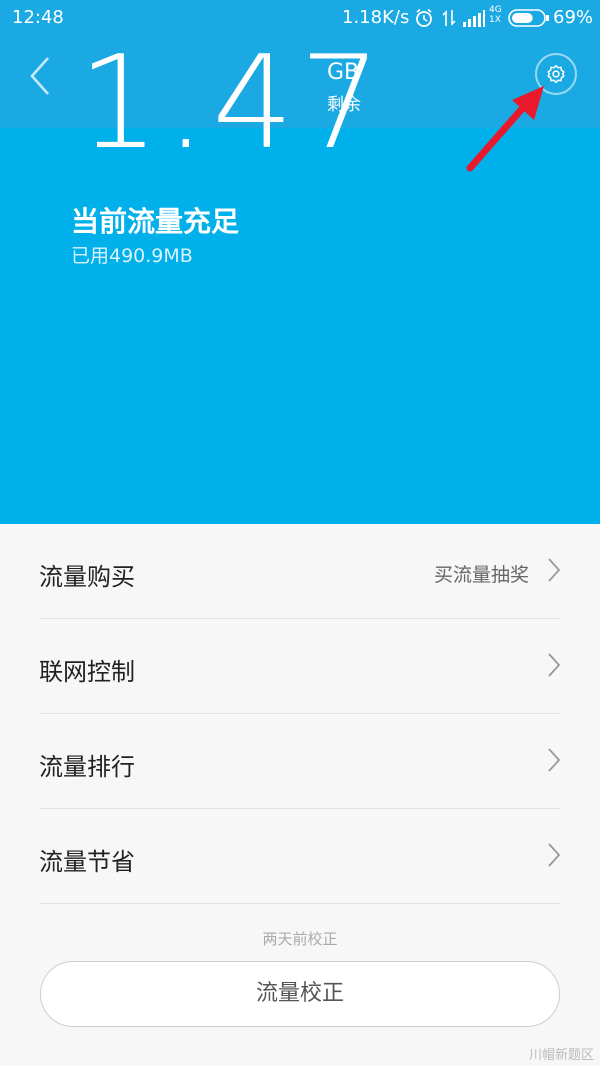 The height and width of the screenshot is (1066, 600). What do you see at coordinates (300, 994) in the screenshot?
I see `calibrate-button: 流量校正` at bounding box center [300, 994].